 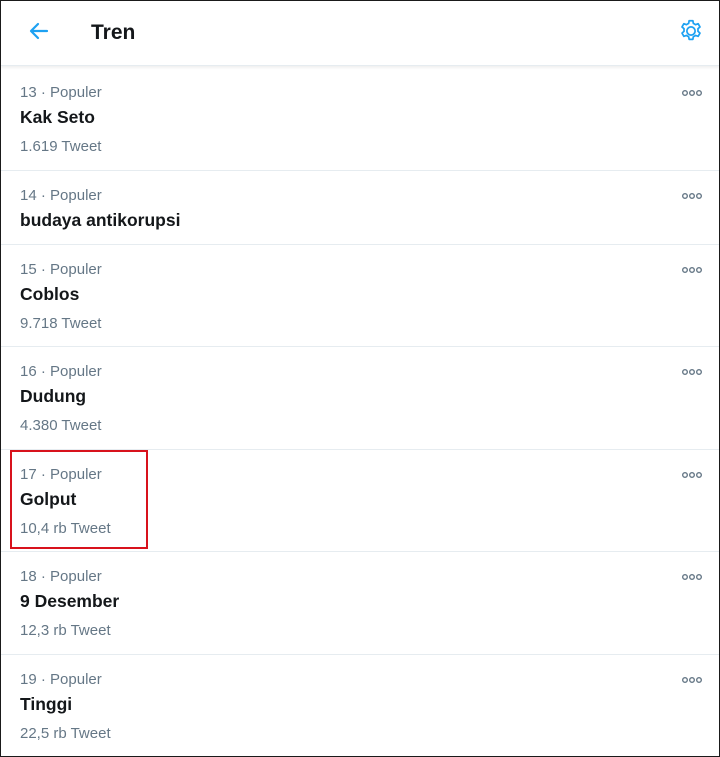 What do you see at coordinates (113, 32) in the screenshot?
I see `page-title: Tren` at bounding box center [113, 32].